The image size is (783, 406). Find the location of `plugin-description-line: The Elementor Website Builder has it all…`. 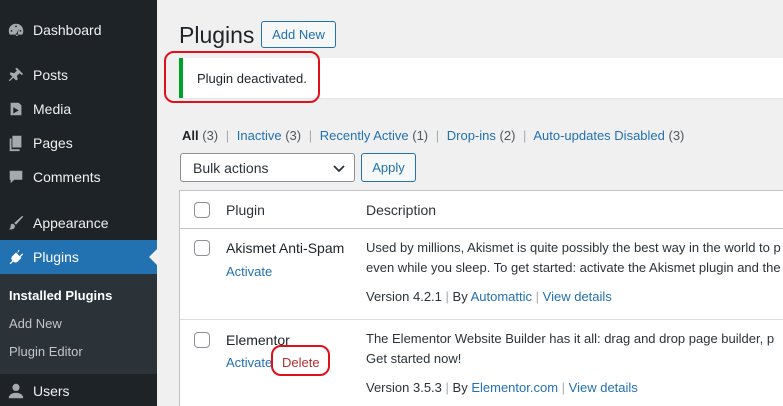

plugin-description-line: The Elementor Website Builder has it all… is located at coordinates (570, 338).